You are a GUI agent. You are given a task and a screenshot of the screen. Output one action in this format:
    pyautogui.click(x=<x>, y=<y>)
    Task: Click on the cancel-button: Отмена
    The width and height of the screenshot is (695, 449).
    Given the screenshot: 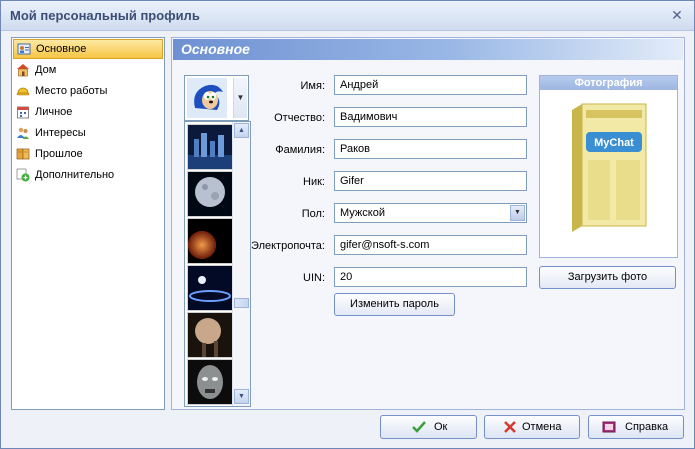 What is the action you would take?
    pyautogui.click(x=532, y=427)
    